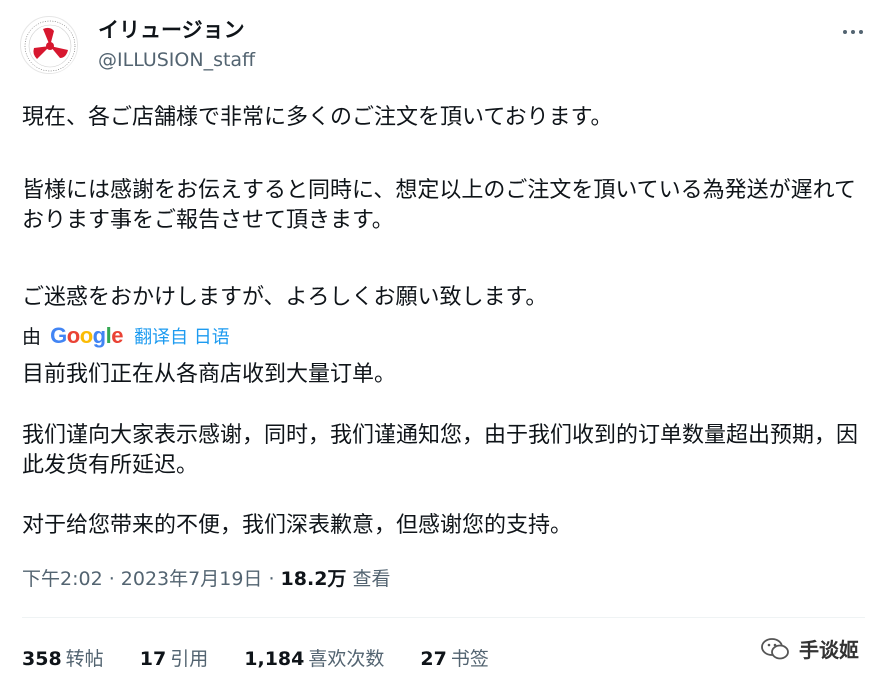 This screenshot has width=885, height=685. I want to click on tweet-text-original-3: ご迷惑をおかけしますが、よろしくお願い致します。, so click(285, 297).